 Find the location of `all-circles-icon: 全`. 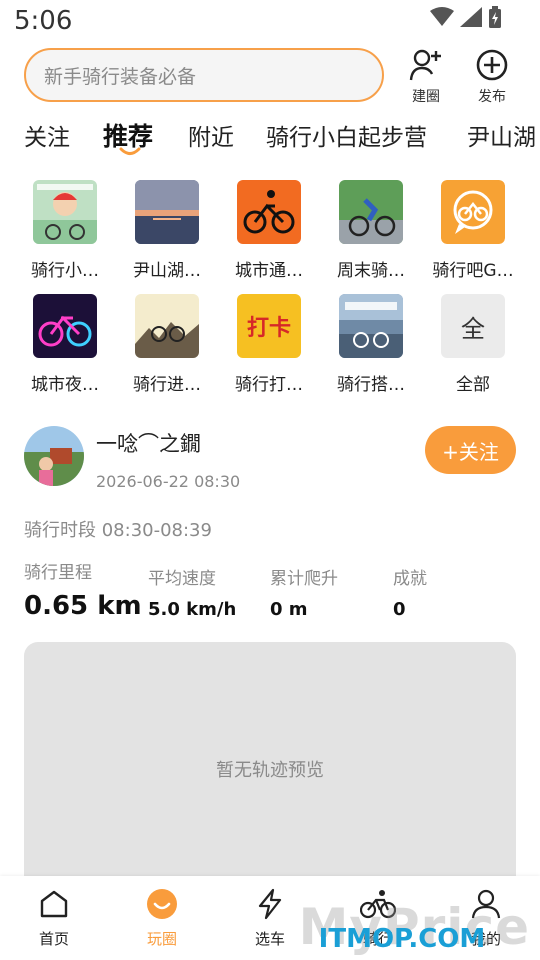

all-circles-icon: 全 is located at coordinates (473, 326).